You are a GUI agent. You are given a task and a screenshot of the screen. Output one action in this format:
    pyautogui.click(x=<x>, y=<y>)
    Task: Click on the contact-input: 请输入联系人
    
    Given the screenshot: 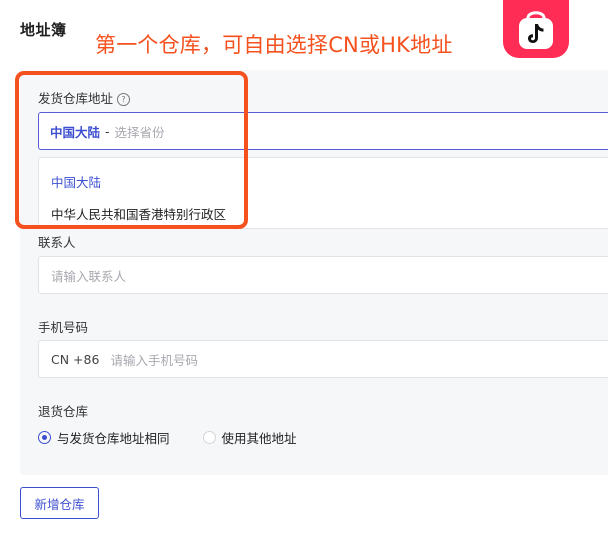 What is the action you would take?
    pyautogui.click(x=323, y=275)
    